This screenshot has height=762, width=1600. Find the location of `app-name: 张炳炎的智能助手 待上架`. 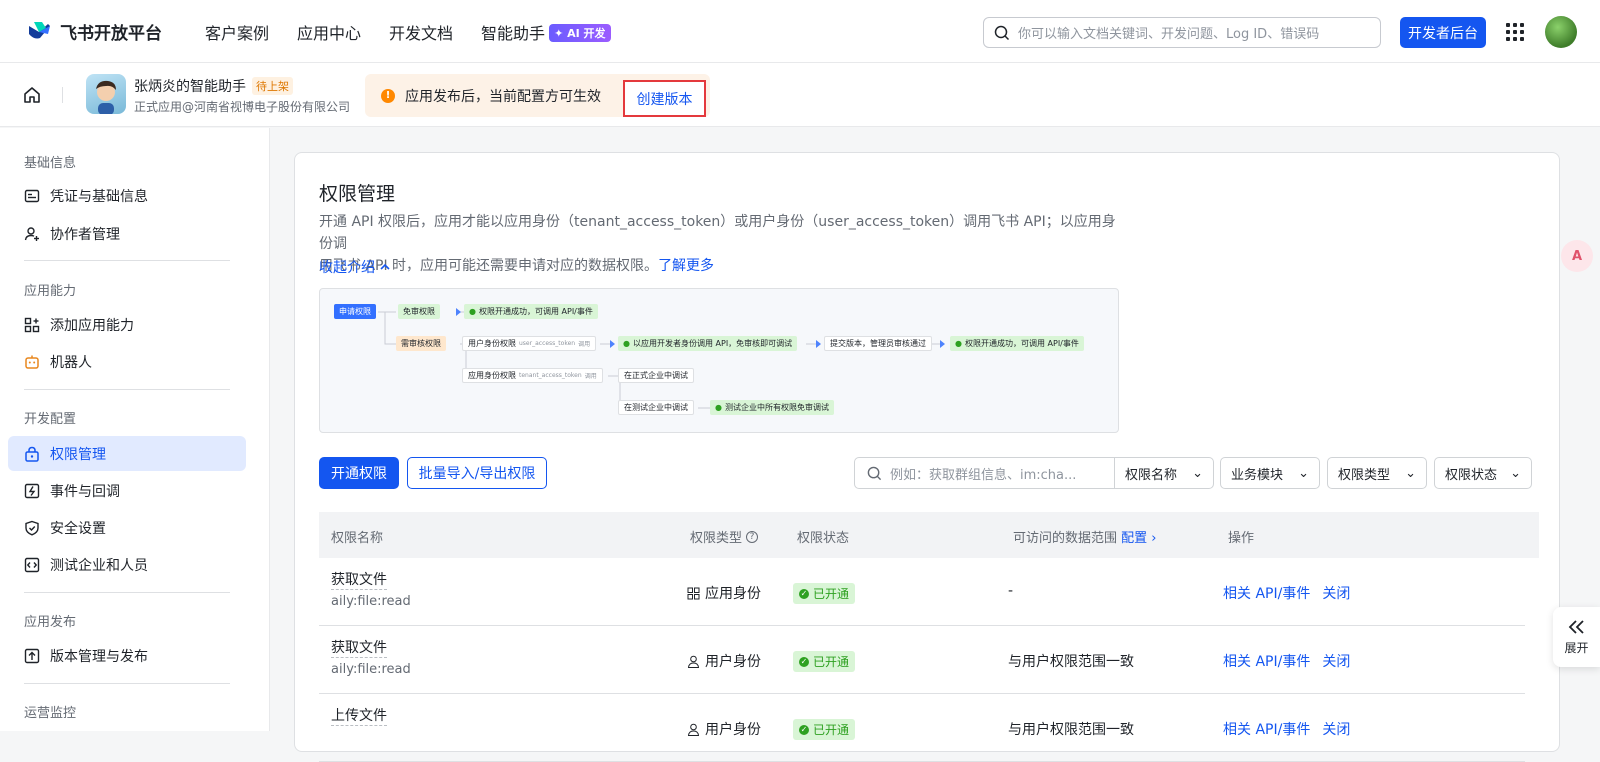

app-name: 张炳炎的智能助手 待上架 is located at coordinates (213, 86).